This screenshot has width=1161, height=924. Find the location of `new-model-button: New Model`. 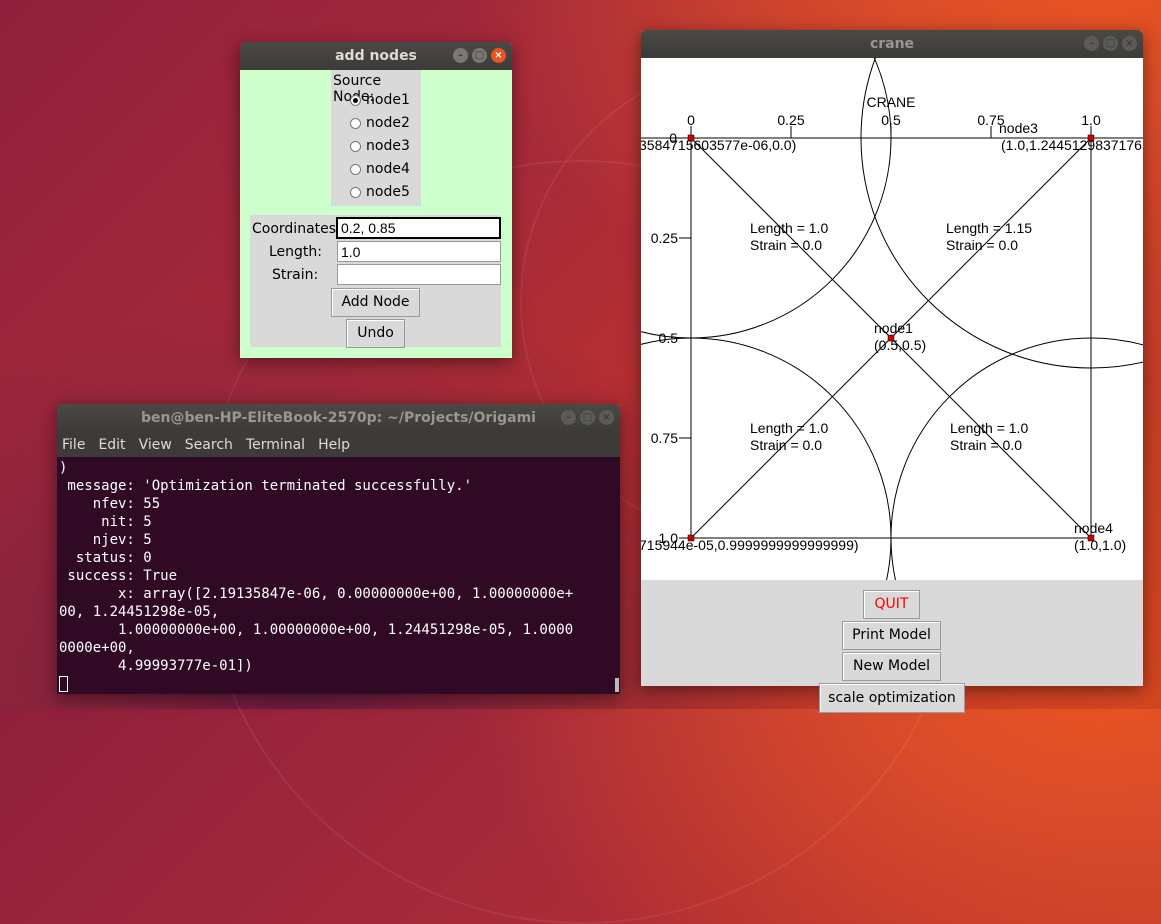

new-model-button: New Model is located at coordinates (891, 666).